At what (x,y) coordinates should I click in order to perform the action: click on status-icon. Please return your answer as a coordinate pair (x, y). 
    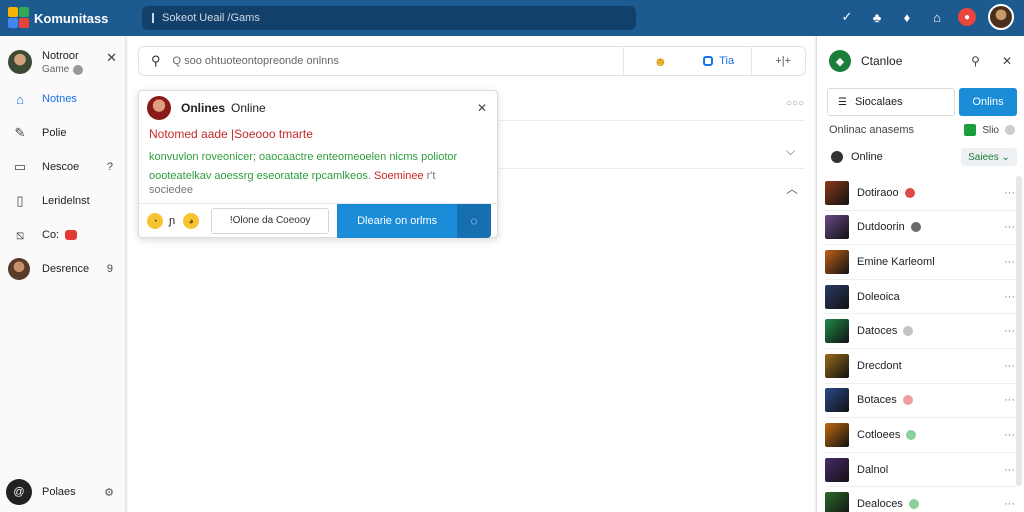
    Looking at the image, I should click on (837, 157).